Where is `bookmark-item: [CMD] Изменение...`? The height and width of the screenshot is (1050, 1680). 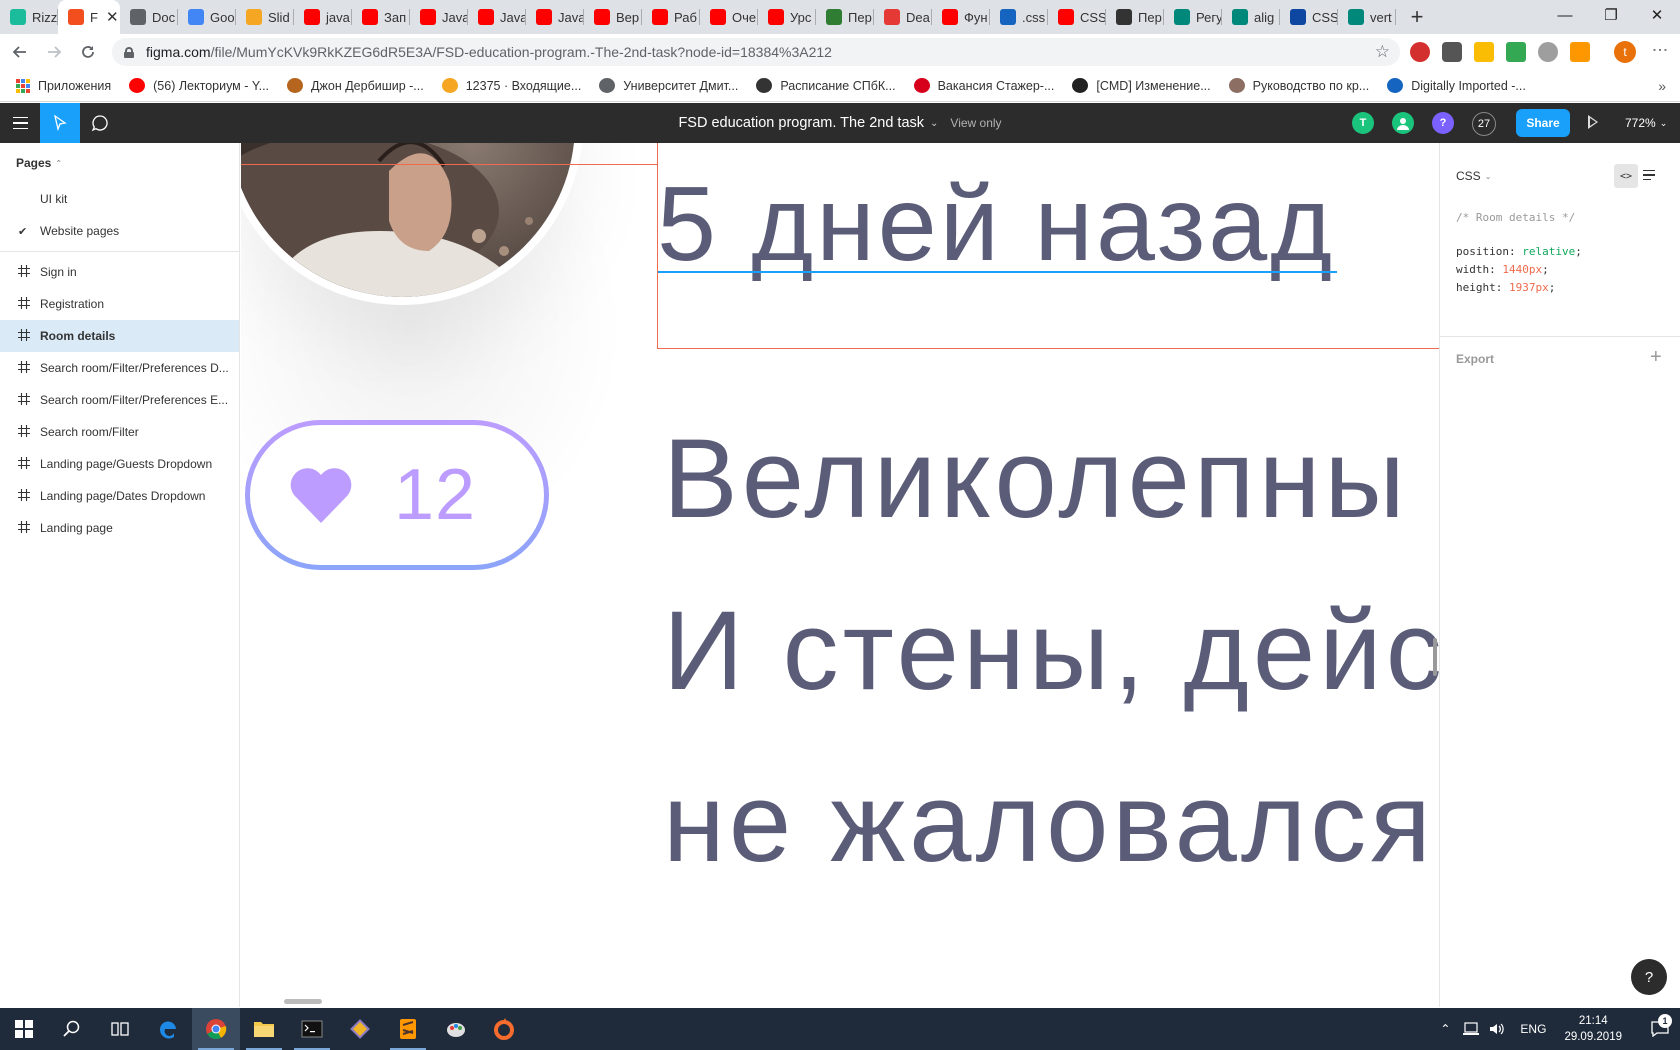 bookmark-item: [CMD] Изменение... is located at coordinates (1141, 85).